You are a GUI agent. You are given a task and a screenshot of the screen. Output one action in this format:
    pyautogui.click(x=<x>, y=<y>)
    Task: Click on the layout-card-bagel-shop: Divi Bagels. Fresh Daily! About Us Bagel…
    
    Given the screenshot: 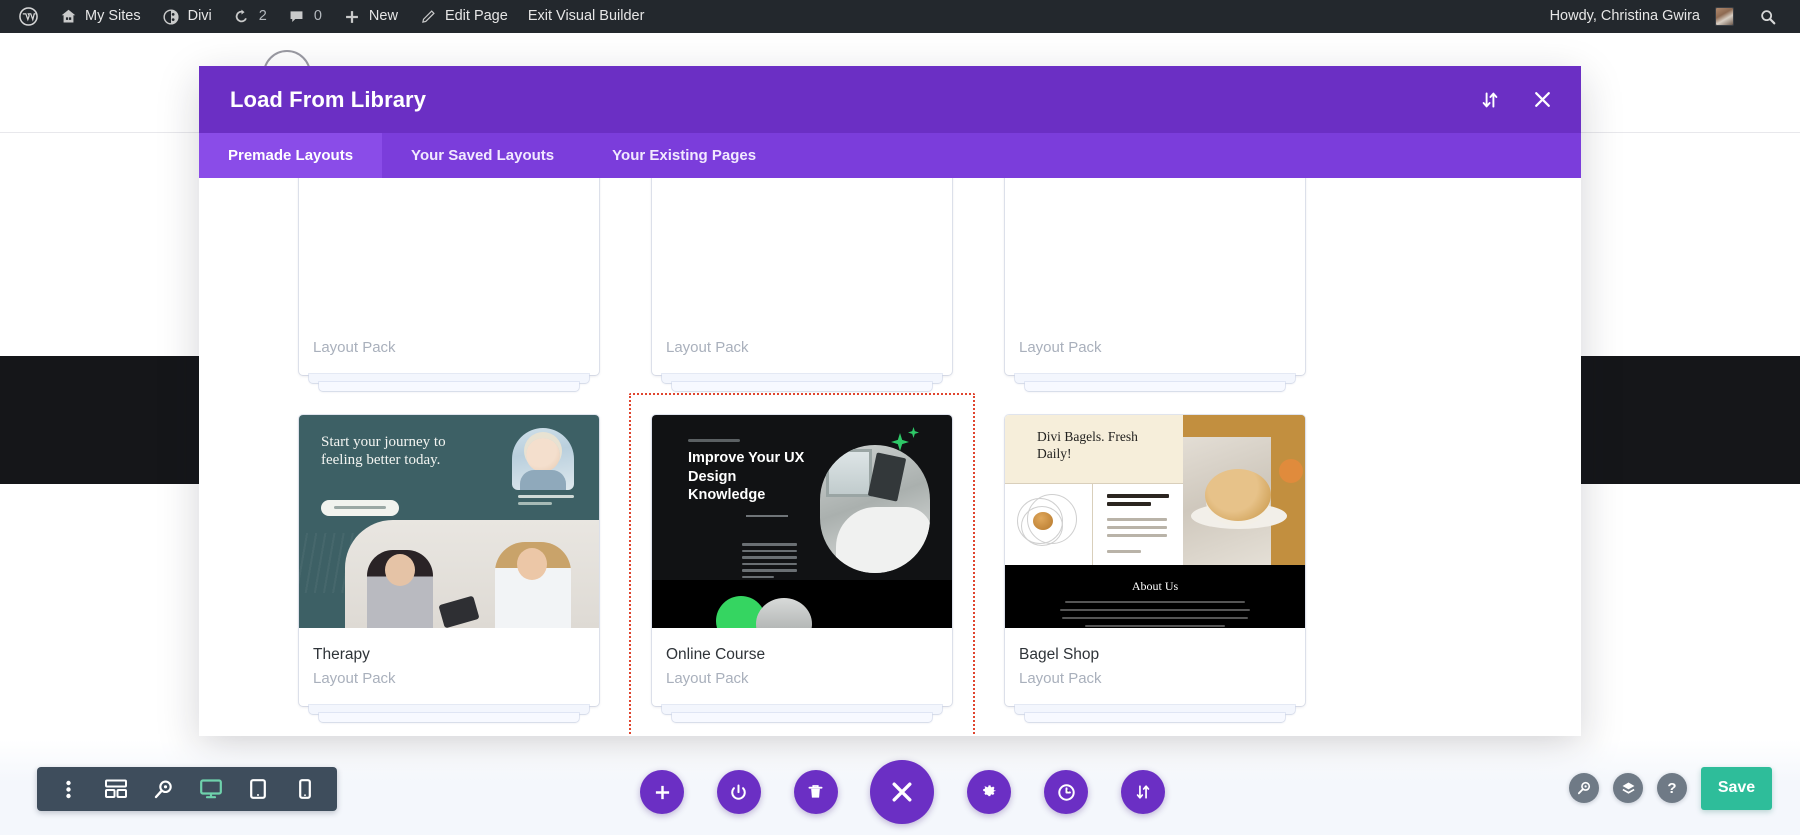 What is the action you would take?
    pyautogui.click(x=1155, y=569)
    